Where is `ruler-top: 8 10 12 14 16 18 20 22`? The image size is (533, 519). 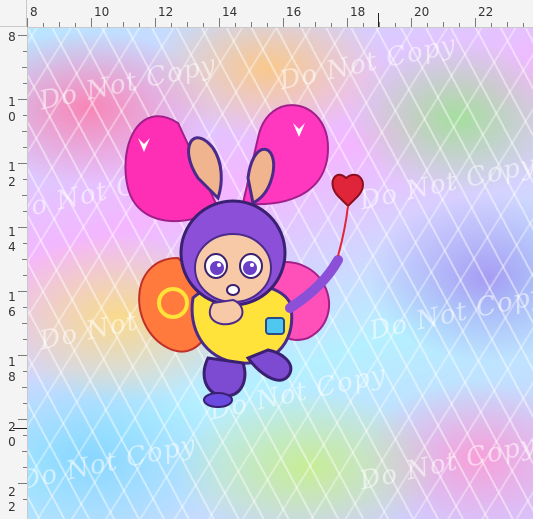 ruler-top: 8 10 12 14 16 18 20 22 is located at coordinates (280, 14).